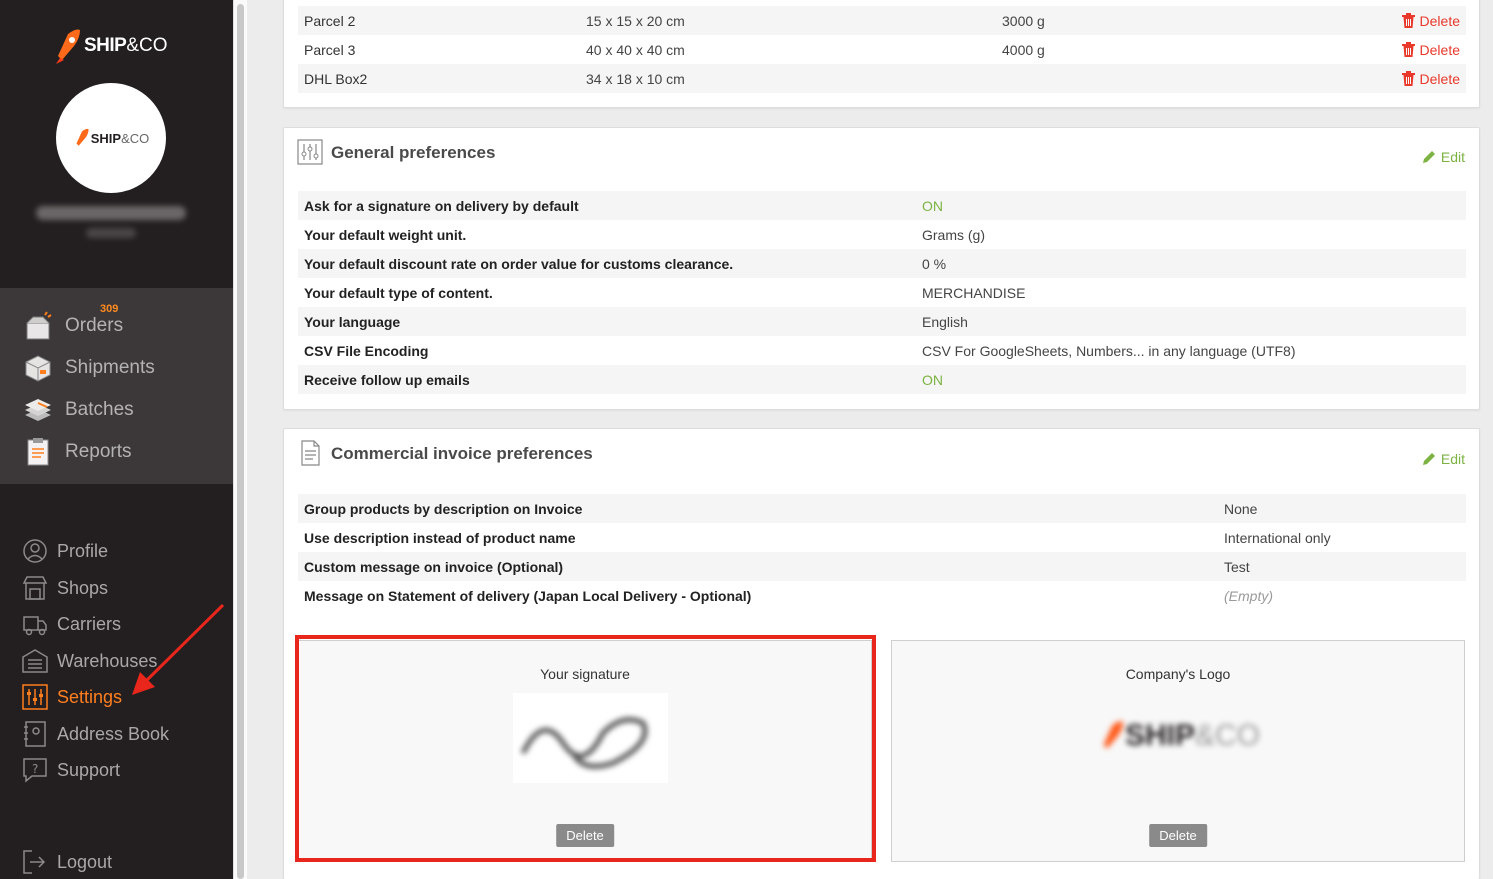  I want to click on avatar: SHIP &CO, so click(111, 138).